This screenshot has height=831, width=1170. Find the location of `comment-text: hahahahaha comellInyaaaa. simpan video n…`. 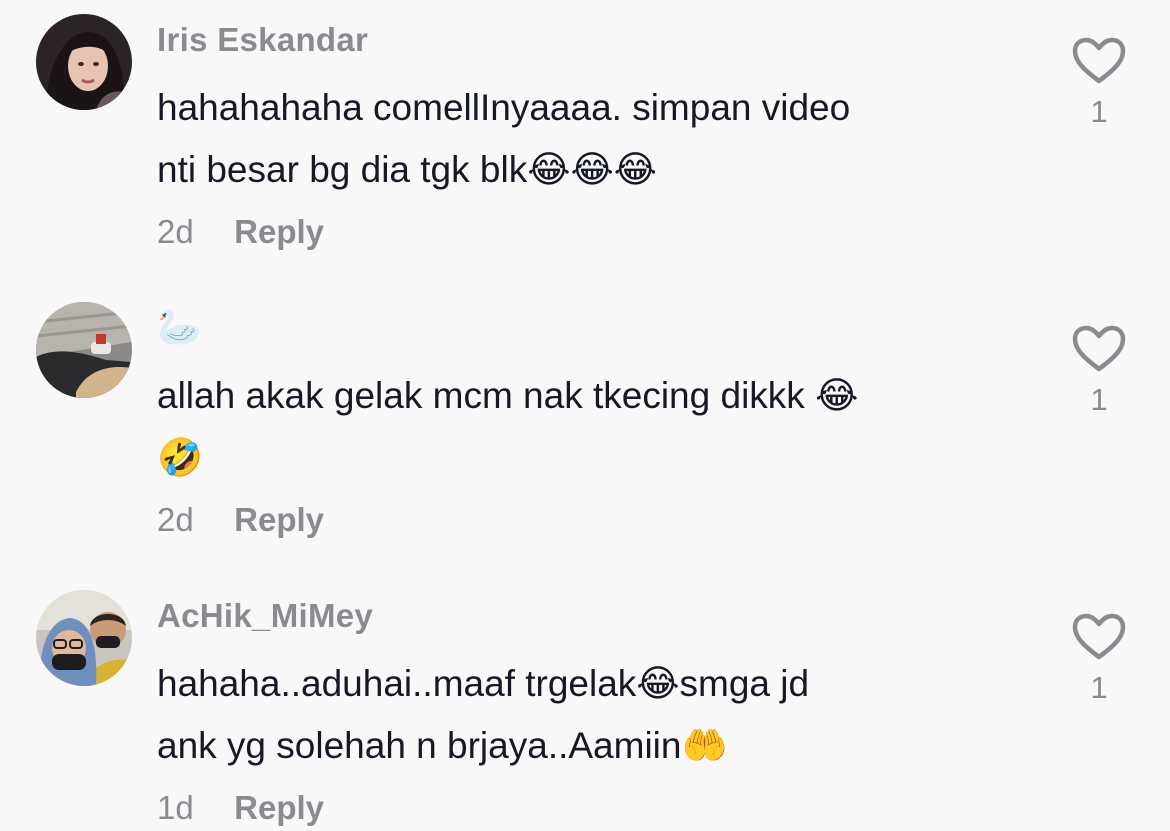

comment-text: hahahahaha comellInyaaaa. simpan video n… is located at coordinates (597, 139).